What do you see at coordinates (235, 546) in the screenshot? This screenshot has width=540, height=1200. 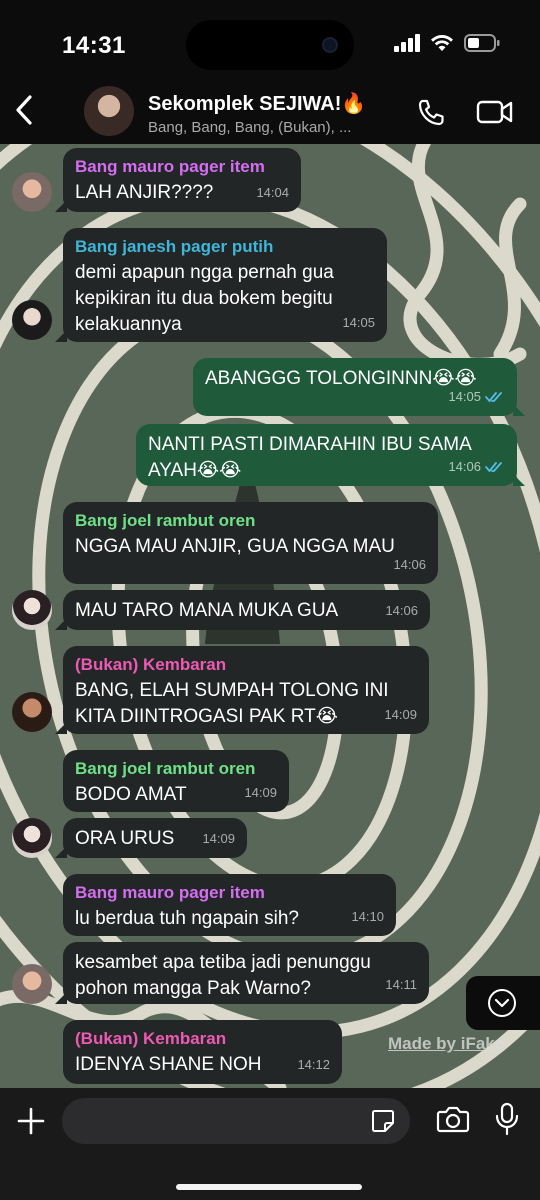 I see `message-text: NGGA MAU ANJIR, GUA NGGA MAU` at bounding box center [235, 546].